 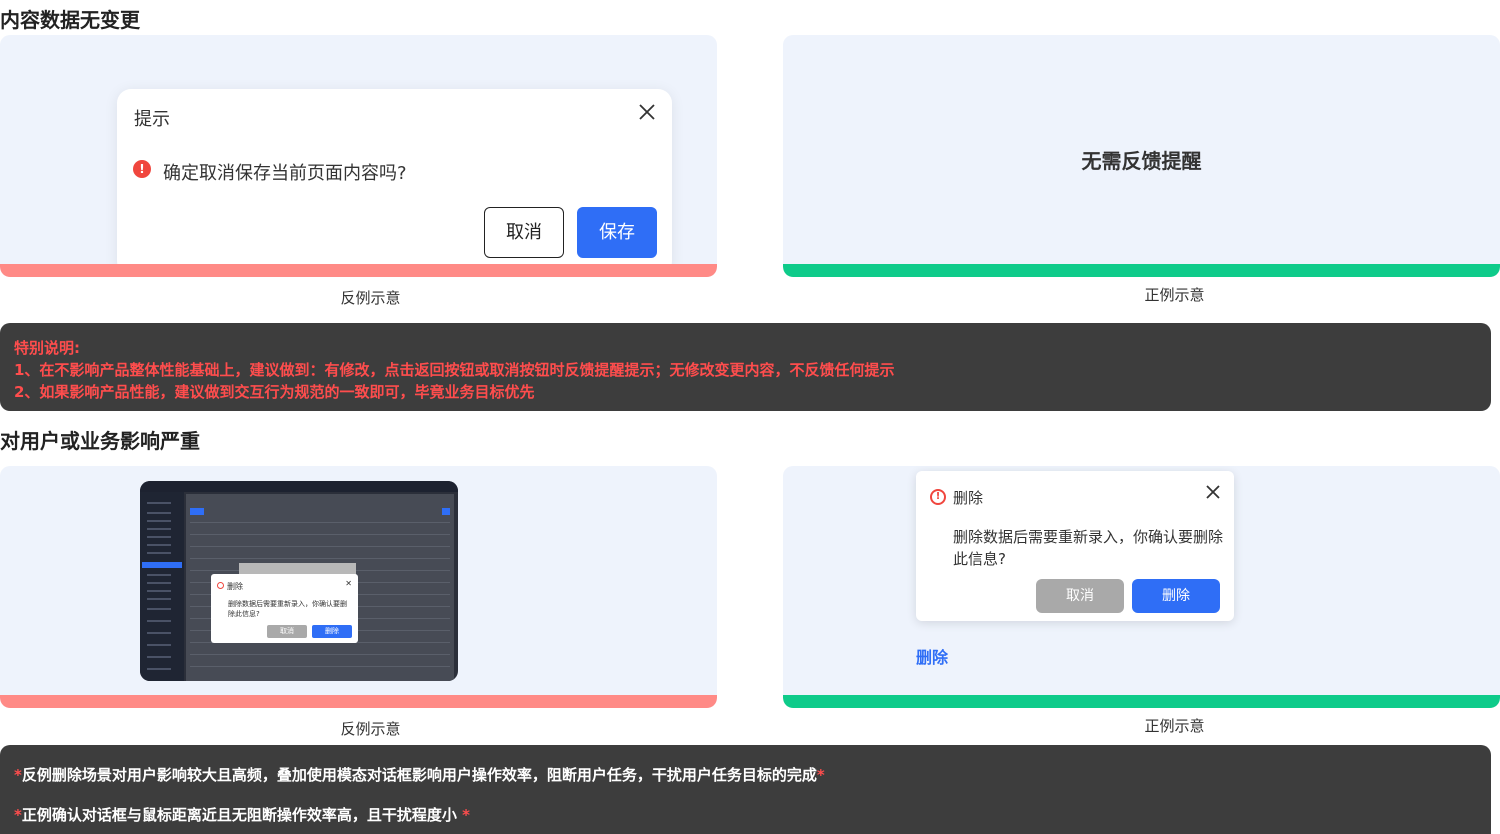 What do you see at coordinates (100, 441) in the screenshot?
I see `section-heading-severe: 对用户或业务影响严重` at bounding box center [100, 441].